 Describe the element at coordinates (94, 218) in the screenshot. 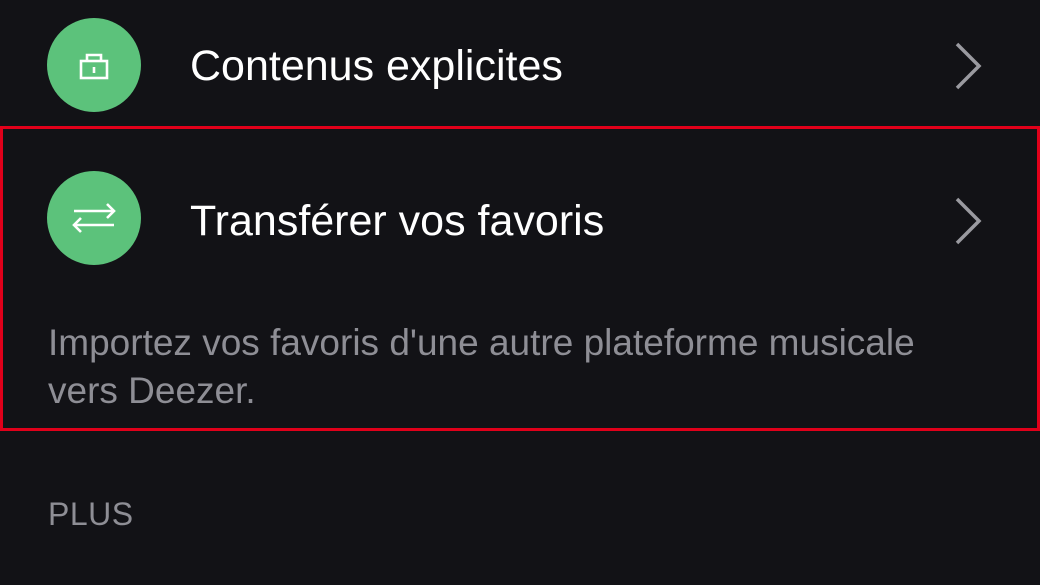

I see `transfer-arrows-icon` at that location.